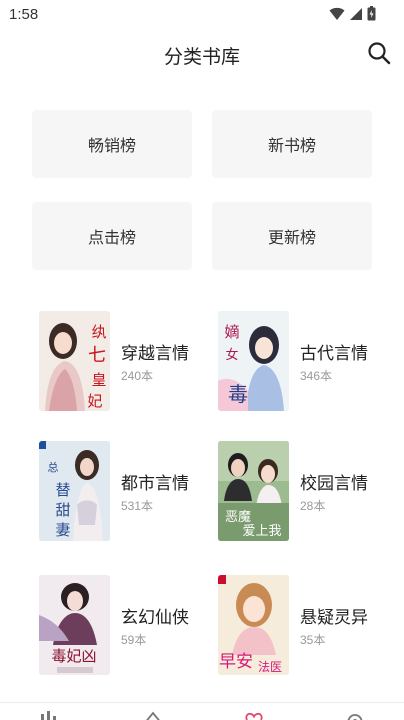  Describe the element at coordinates (253, 625) in the screenshot. I see `category-cover-image: 早安 法医` at that location.